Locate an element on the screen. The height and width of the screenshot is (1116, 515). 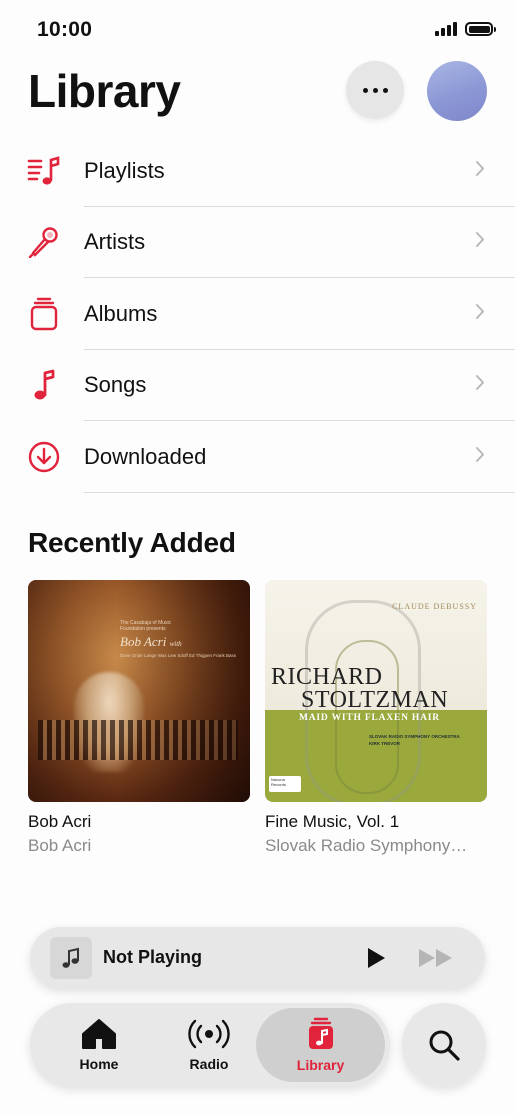
play-icon is located at coordinates (376, 958).